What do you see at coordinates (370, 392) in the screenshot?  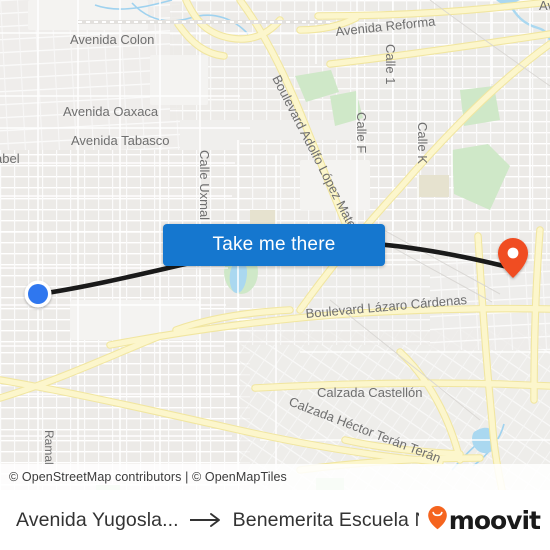 I see `map-label: Calzada Castellón` at bounding box center [370, 392].